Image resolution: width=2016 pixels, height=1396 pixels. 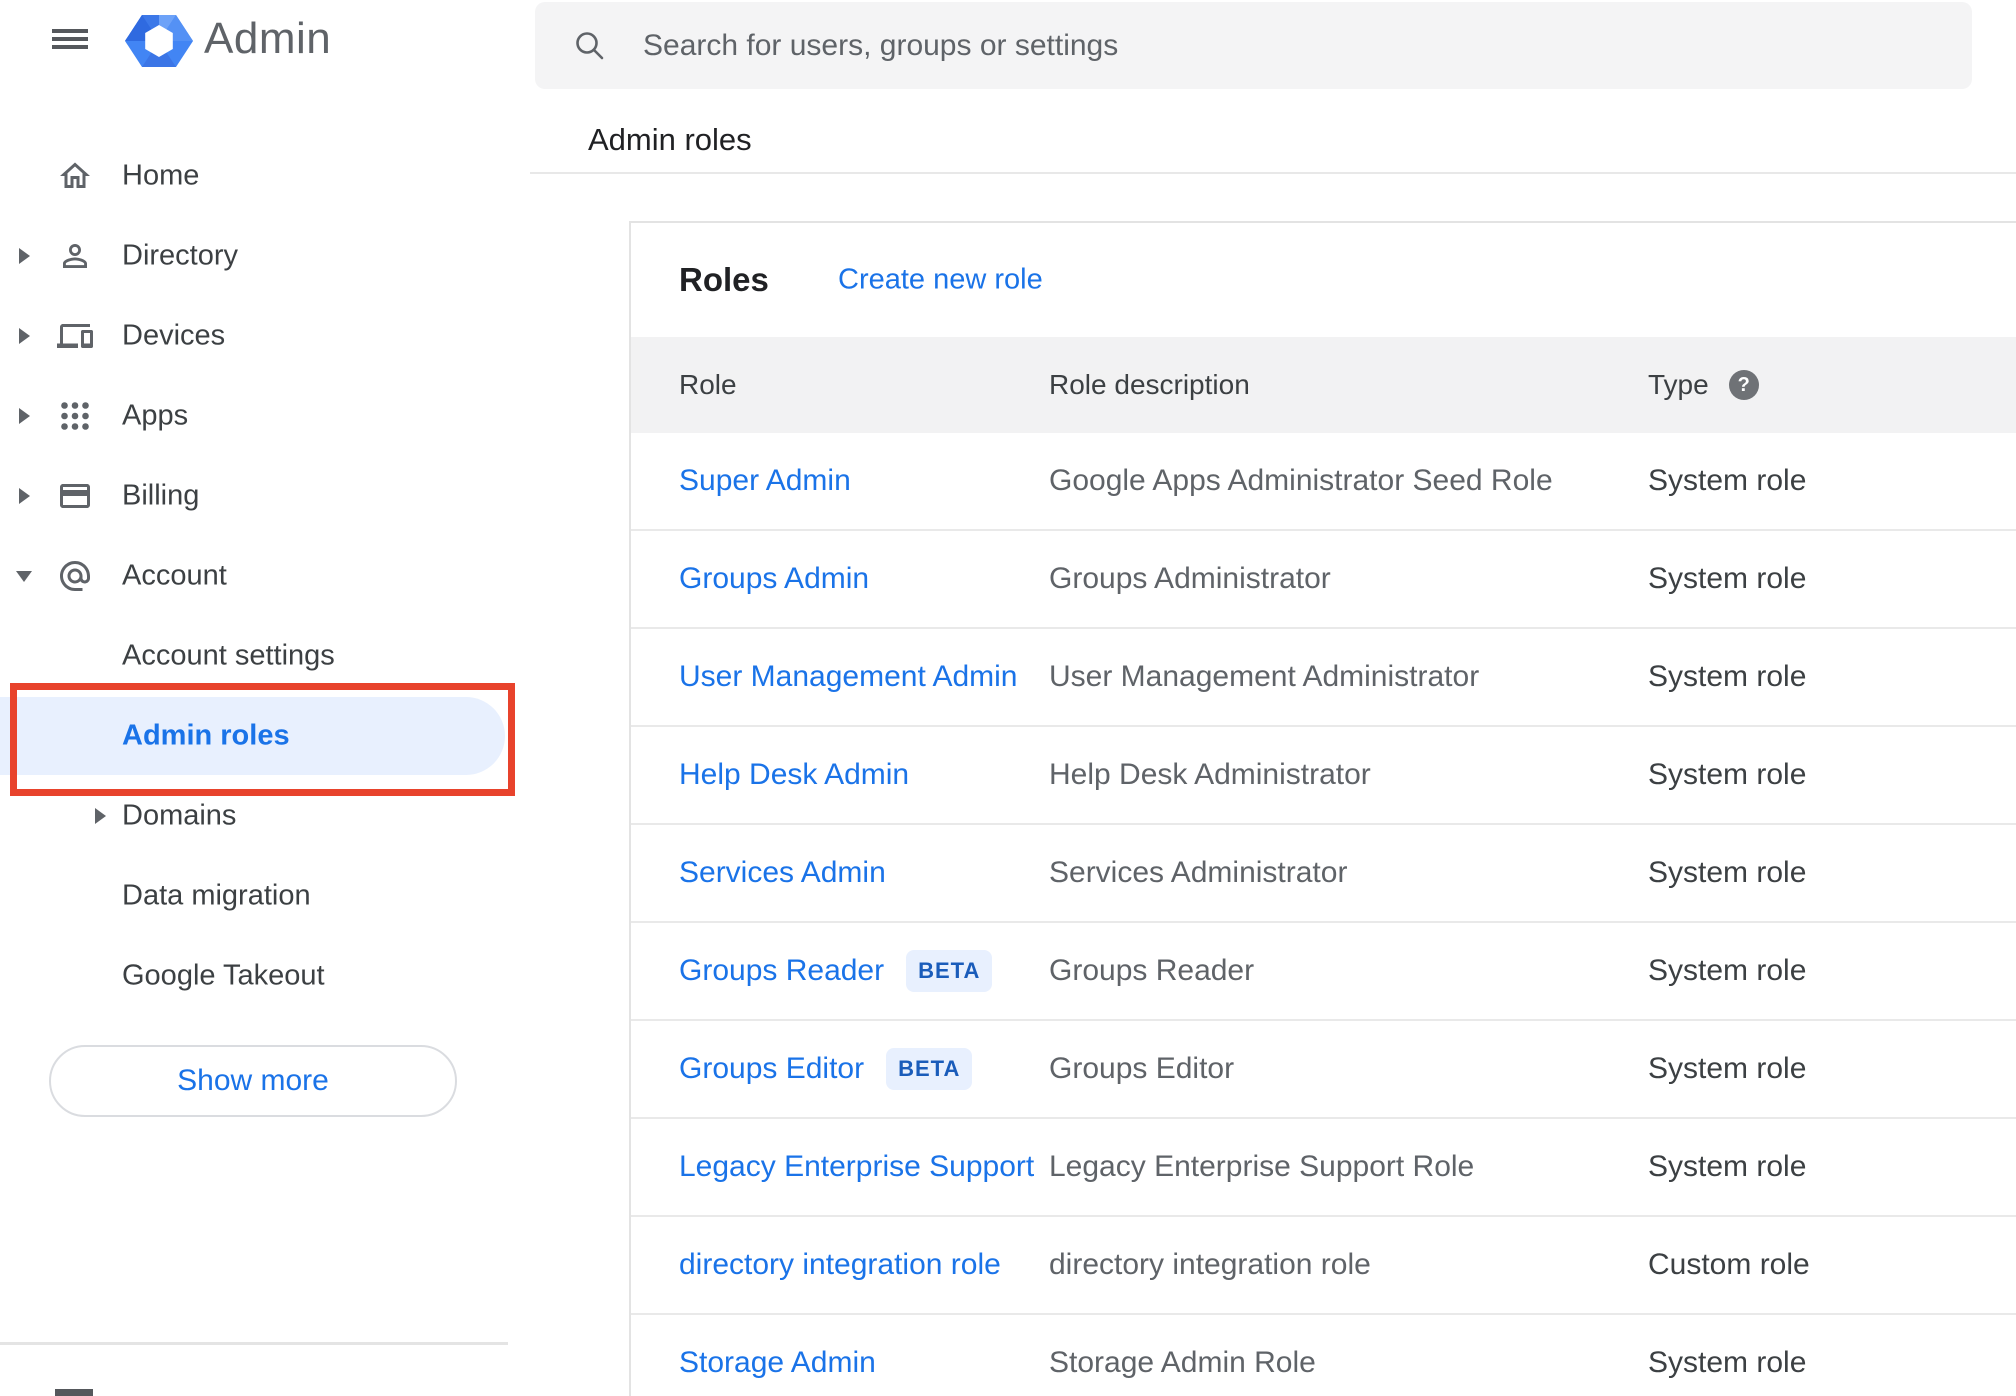 I want to click on role-description: directory integration role, so click(x=1210, y=1264).